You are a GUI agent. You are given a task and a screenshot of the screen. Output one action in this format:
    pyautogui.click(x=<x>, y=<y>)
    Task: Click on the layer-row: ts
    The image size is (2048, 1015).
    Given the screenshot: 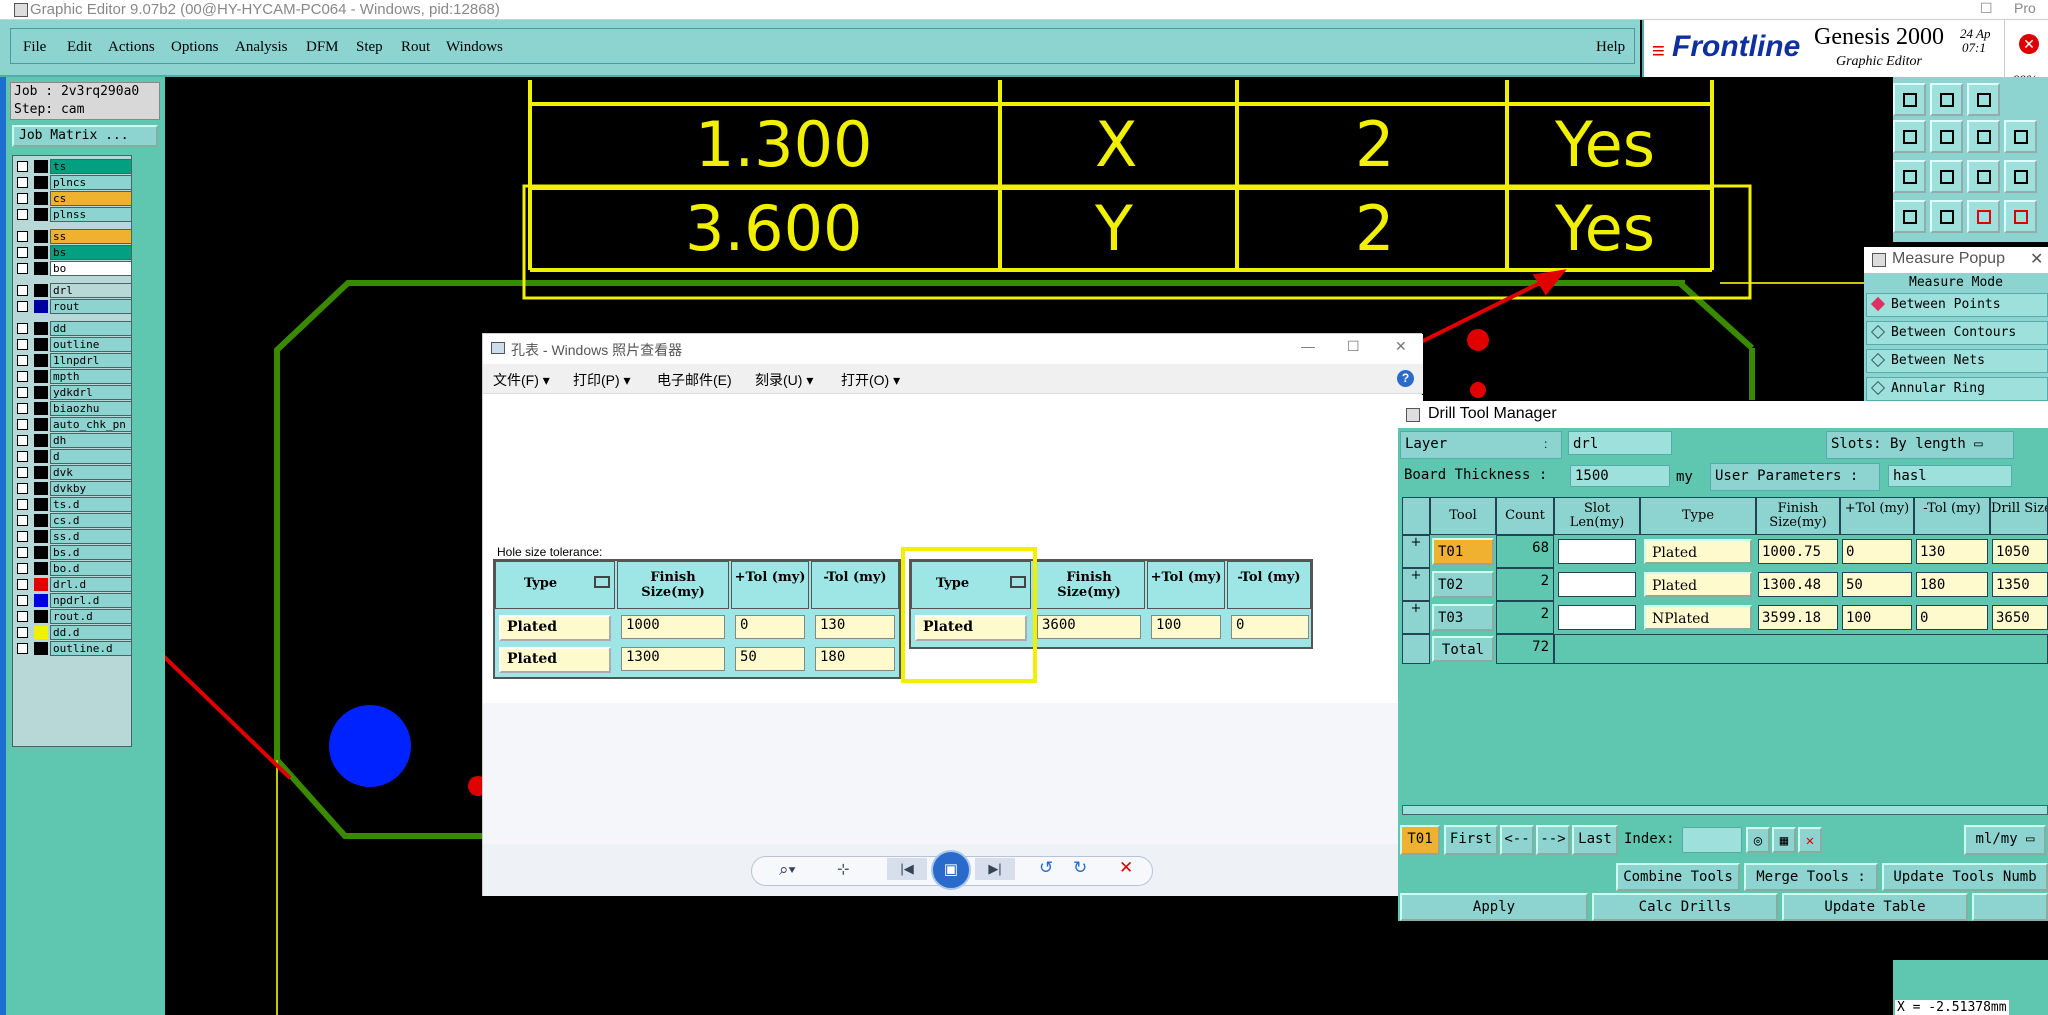 What is the action you would take?
    pyautogui.click(x=73, y=166)
    